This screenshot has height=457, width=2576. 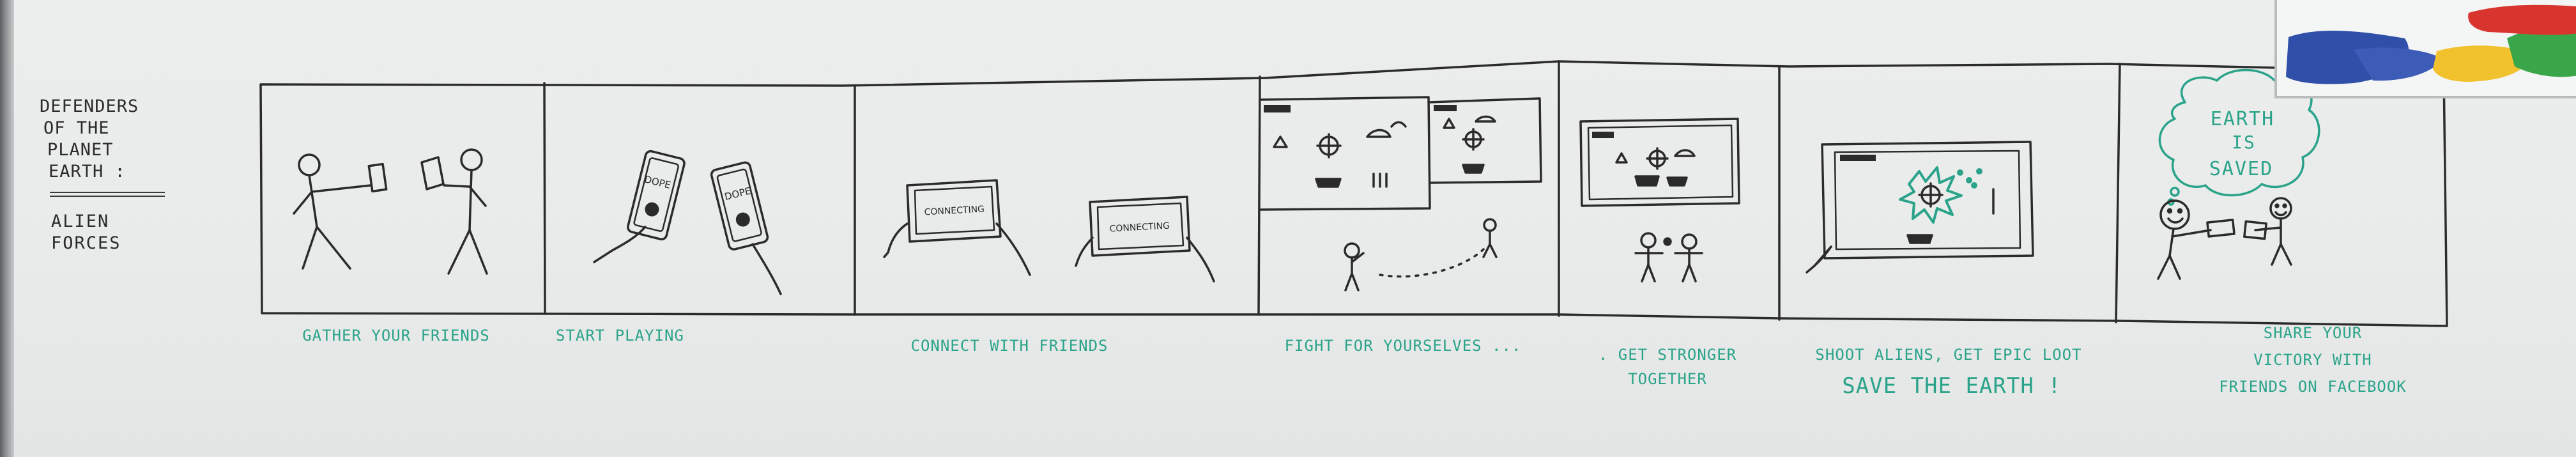 What do you see at coordinates (620, 336) in the screenshot?
I see `caption-panel-2-line-1: Start playing` at bounding box center [620, 336].